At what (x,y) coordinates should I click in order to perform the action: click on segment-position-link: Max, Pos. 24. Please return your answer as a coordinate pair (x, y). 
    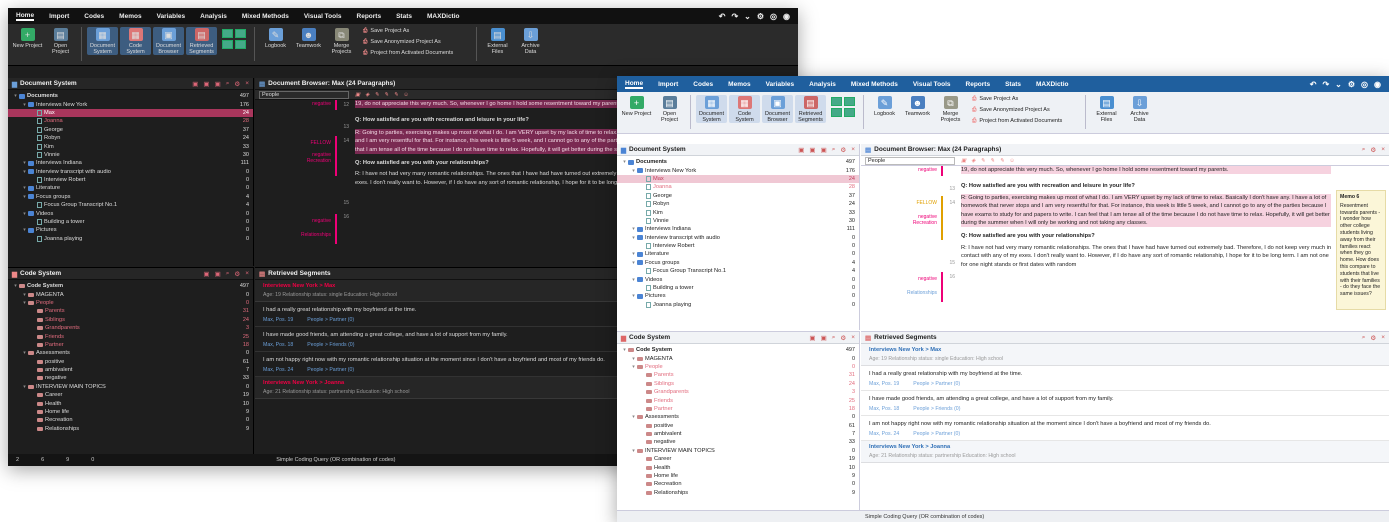
    Looking at the image, I should click on (884, 434).